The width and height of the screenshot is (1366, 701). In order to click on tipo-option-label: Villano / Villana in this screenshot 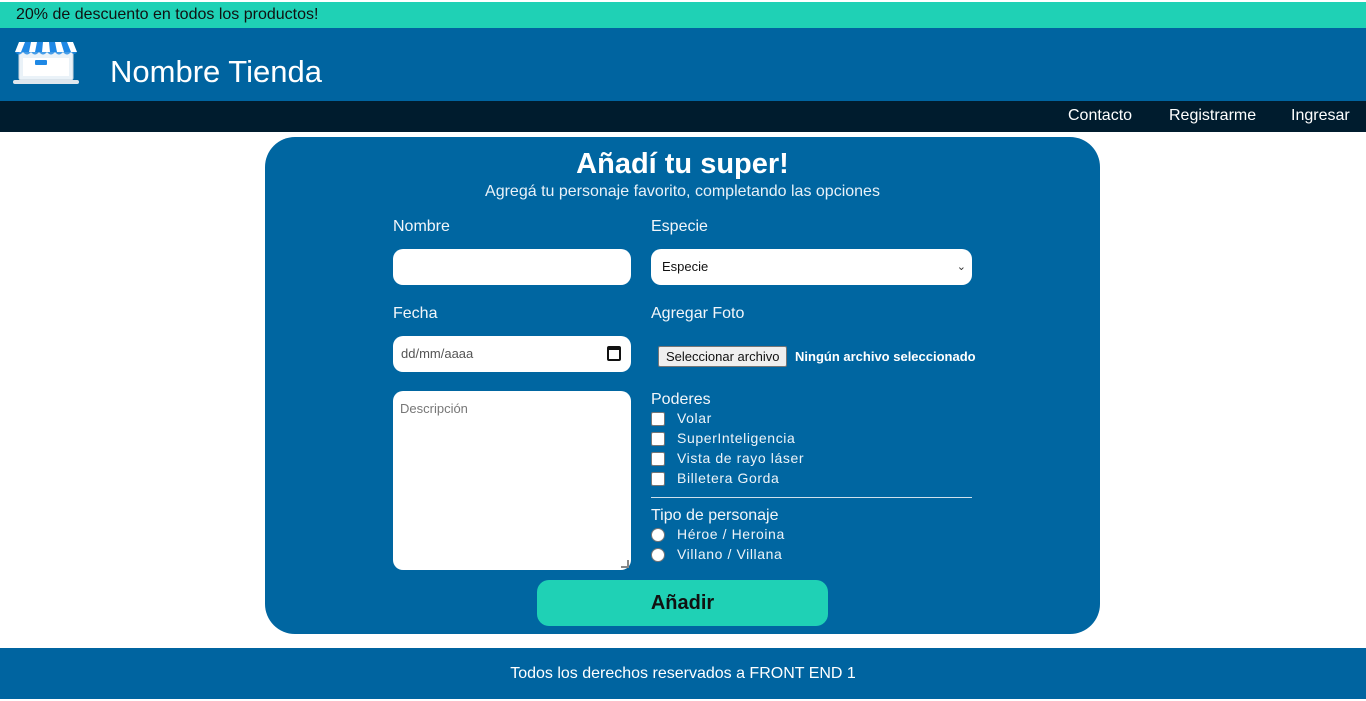, I will do `click(730, 554)`.